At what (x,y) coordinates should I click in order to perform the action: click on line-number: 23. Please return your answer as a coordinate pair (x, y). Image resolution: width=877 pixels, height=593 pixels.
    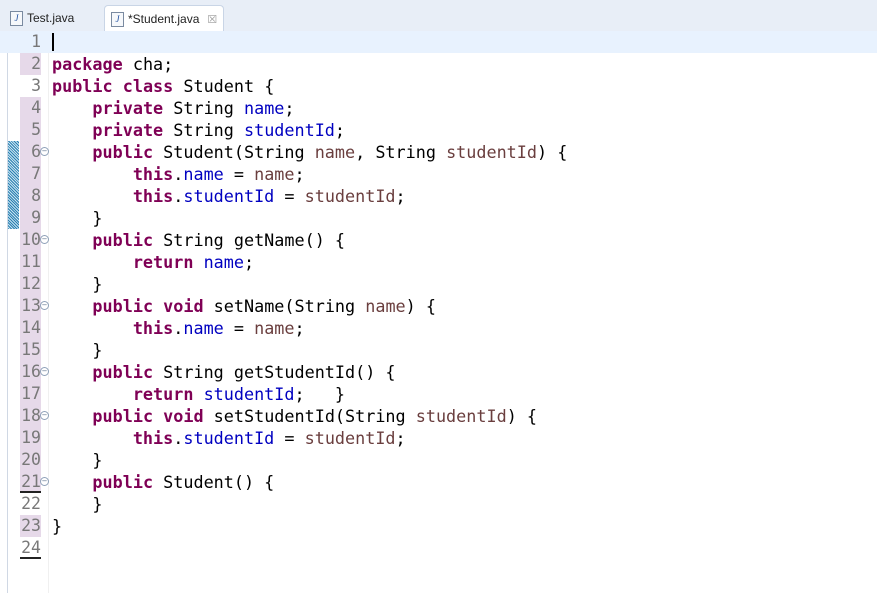
    Looking at the image, I should click on (30, 526).